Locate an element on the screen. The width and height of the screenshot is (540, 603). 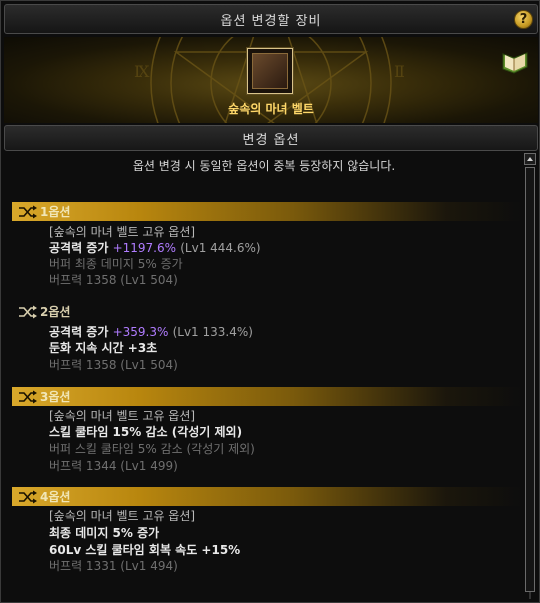
option-label: 3옵션 is located at coordinates (55, 397).